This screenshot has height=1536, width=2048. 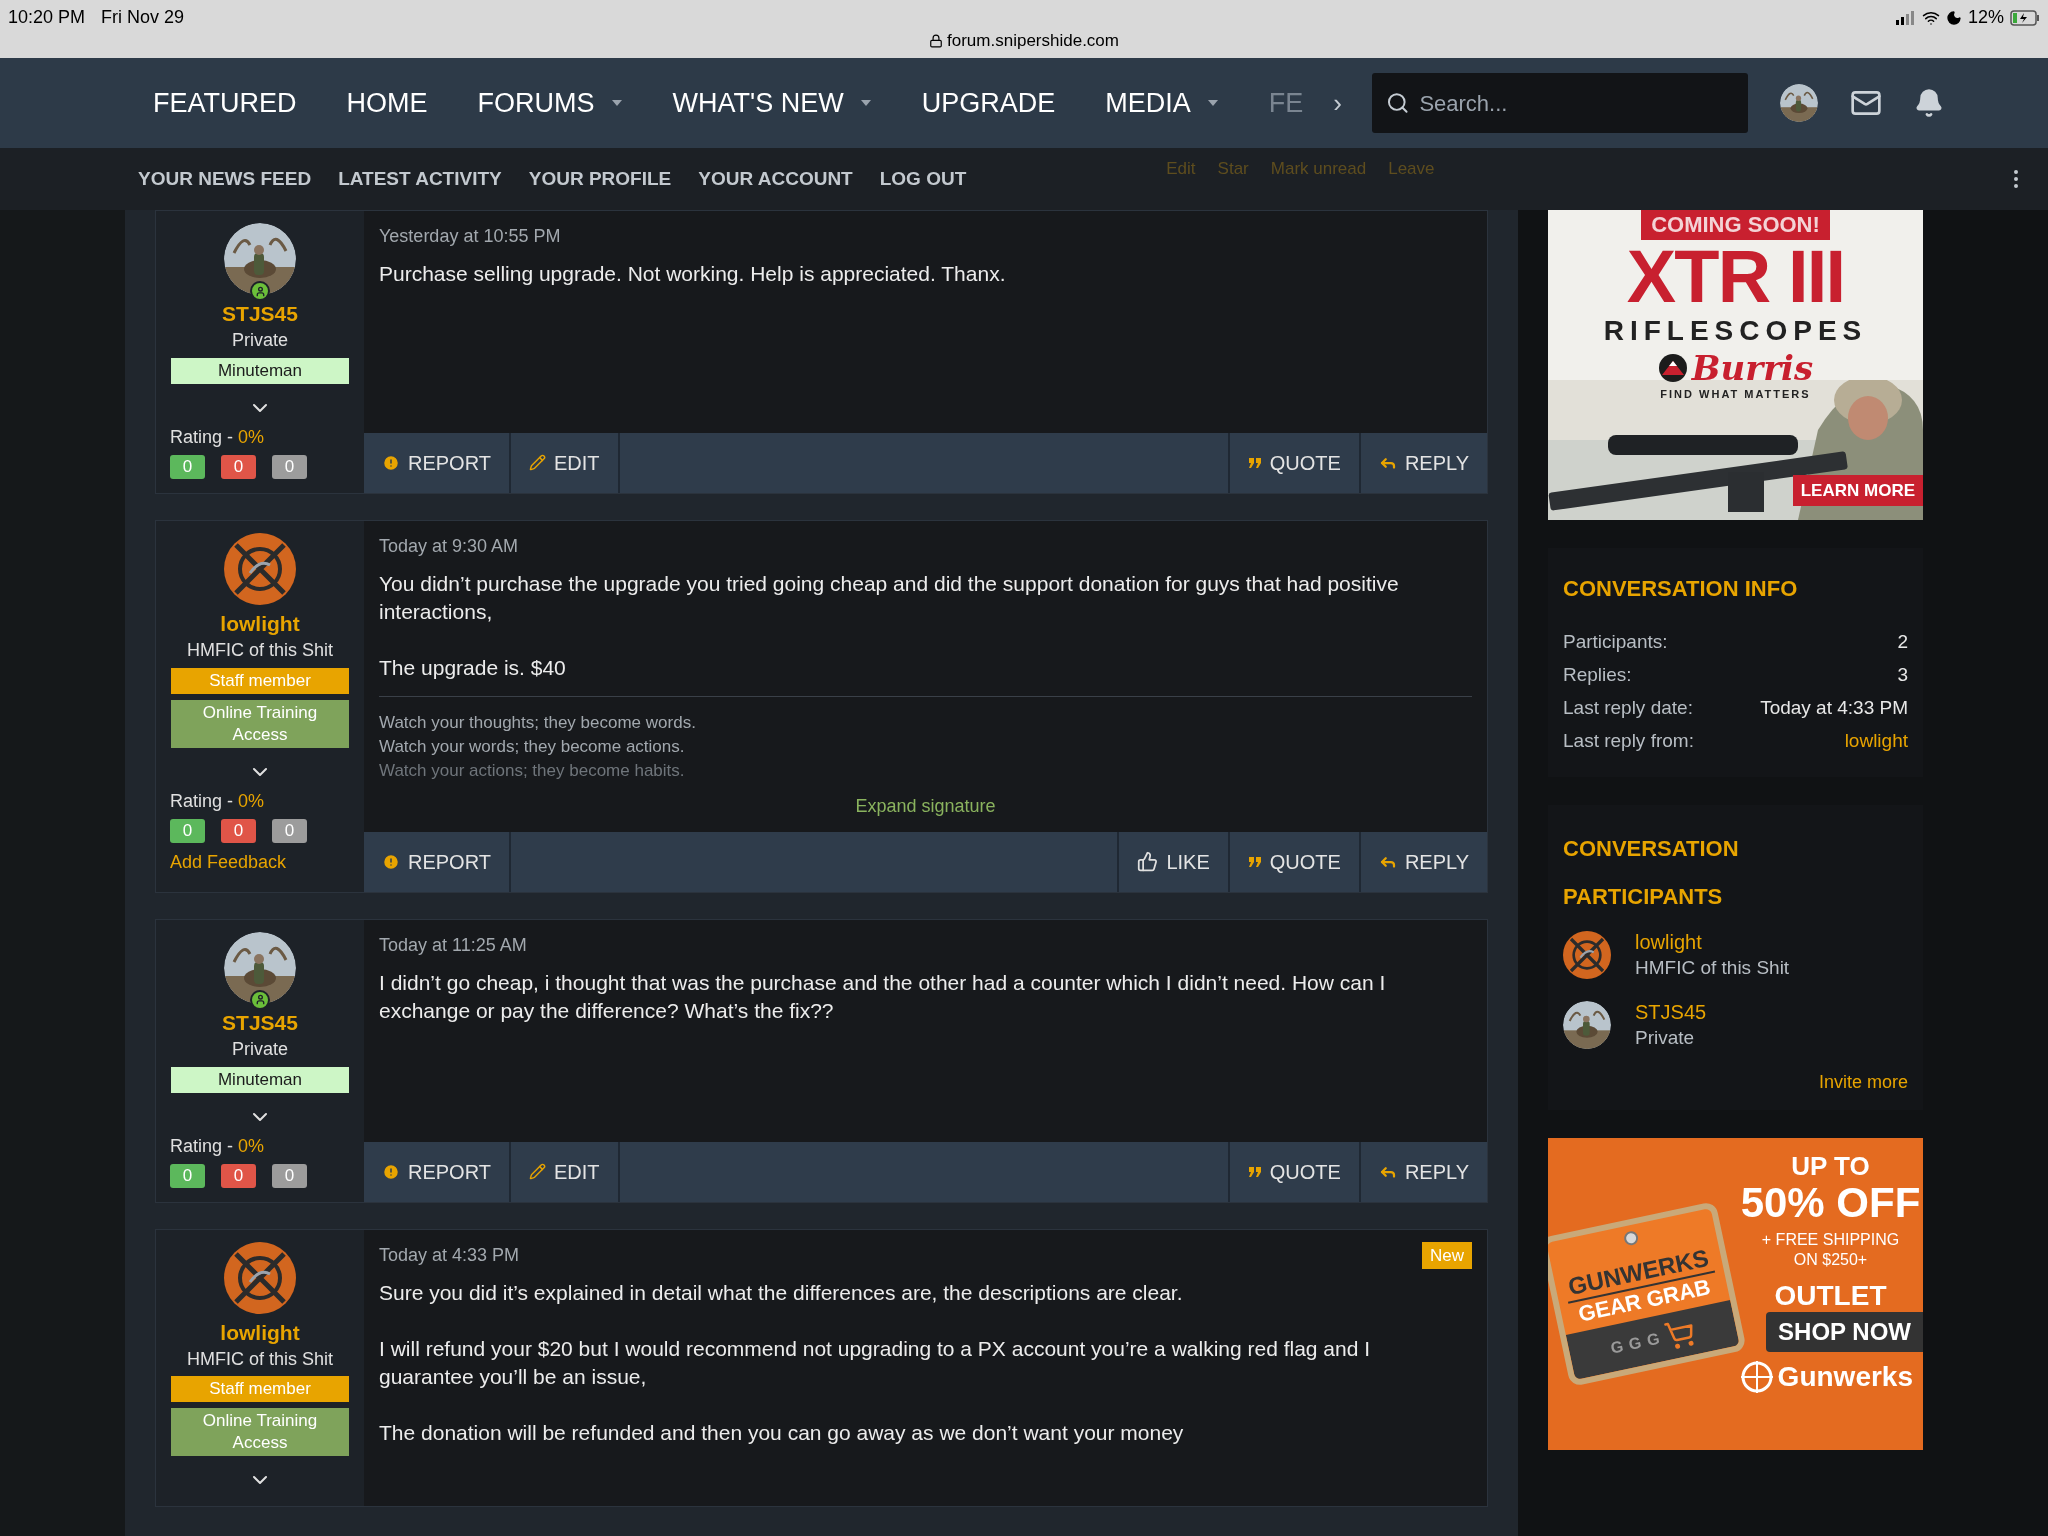 I want to click on like-button: LIKE, so click(x=1172, y=861).